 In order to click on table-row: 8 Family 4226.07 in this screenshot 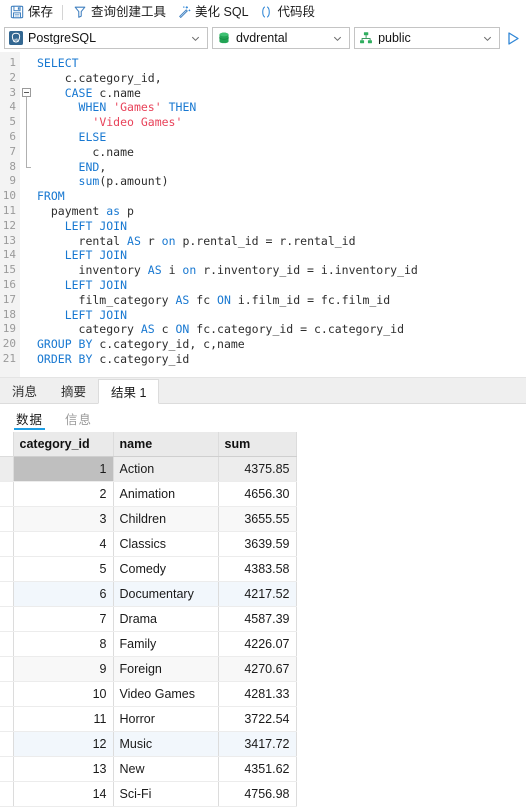, I will do `click(148, 644)`.